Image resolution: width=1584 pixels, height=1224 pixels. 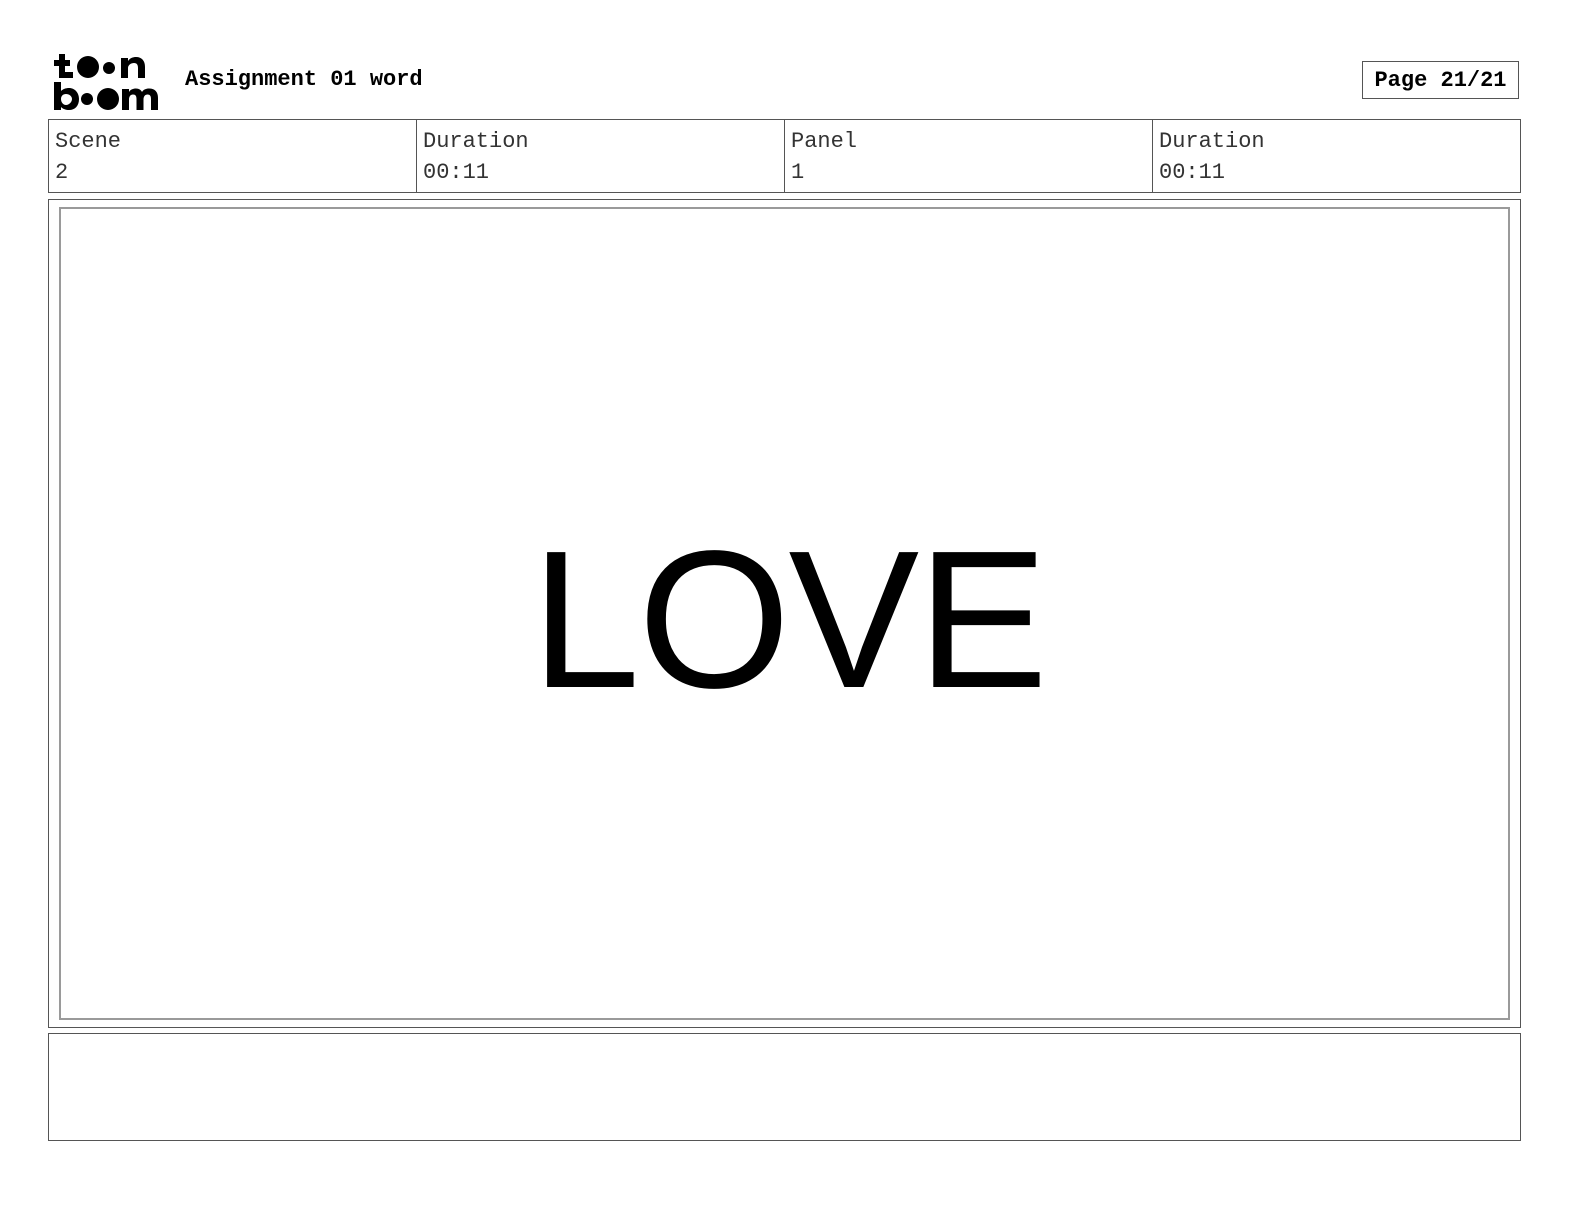 What do you see at coordinates (969, 156) in the screenshot?
I see `info-cell-panel: Panel 1` at bounding box center [969, 156].